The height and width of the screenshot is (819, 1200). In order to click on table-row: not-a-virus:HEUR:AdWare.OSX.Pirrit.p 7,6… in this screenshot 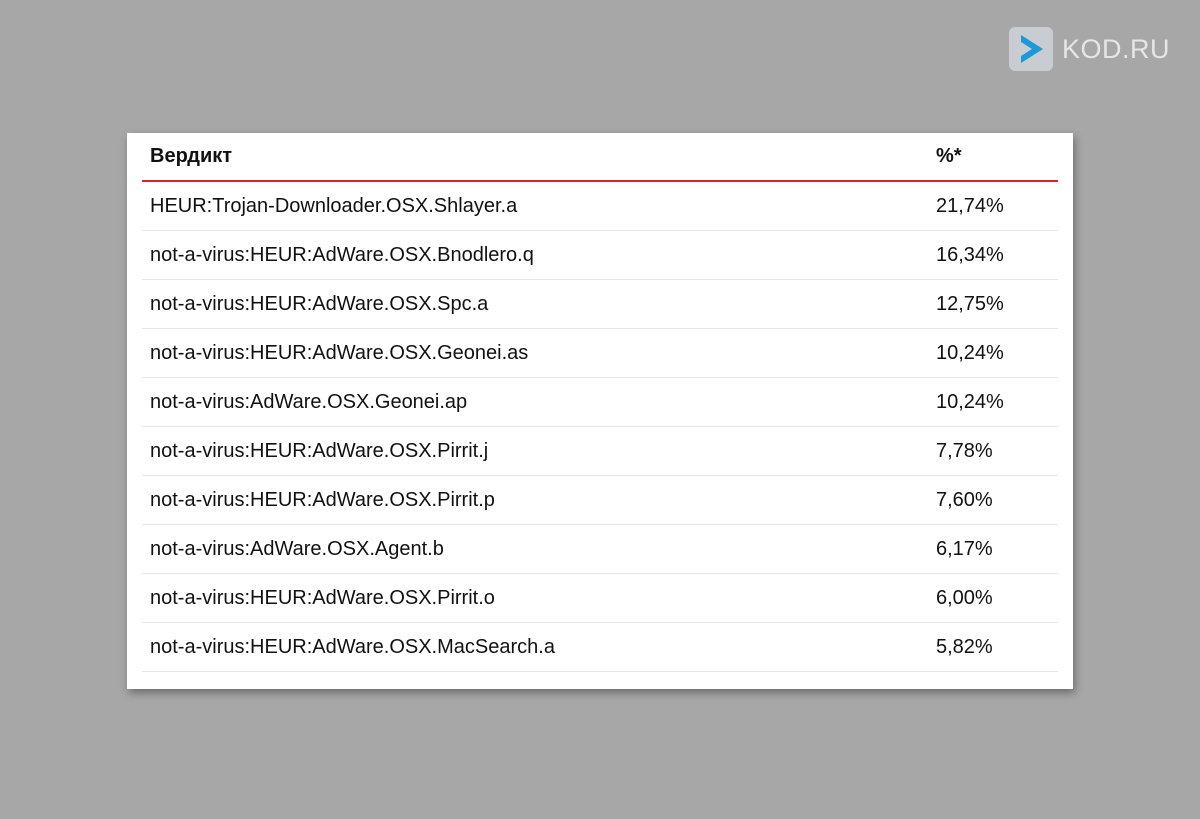, I will do `click(600, 500)`.